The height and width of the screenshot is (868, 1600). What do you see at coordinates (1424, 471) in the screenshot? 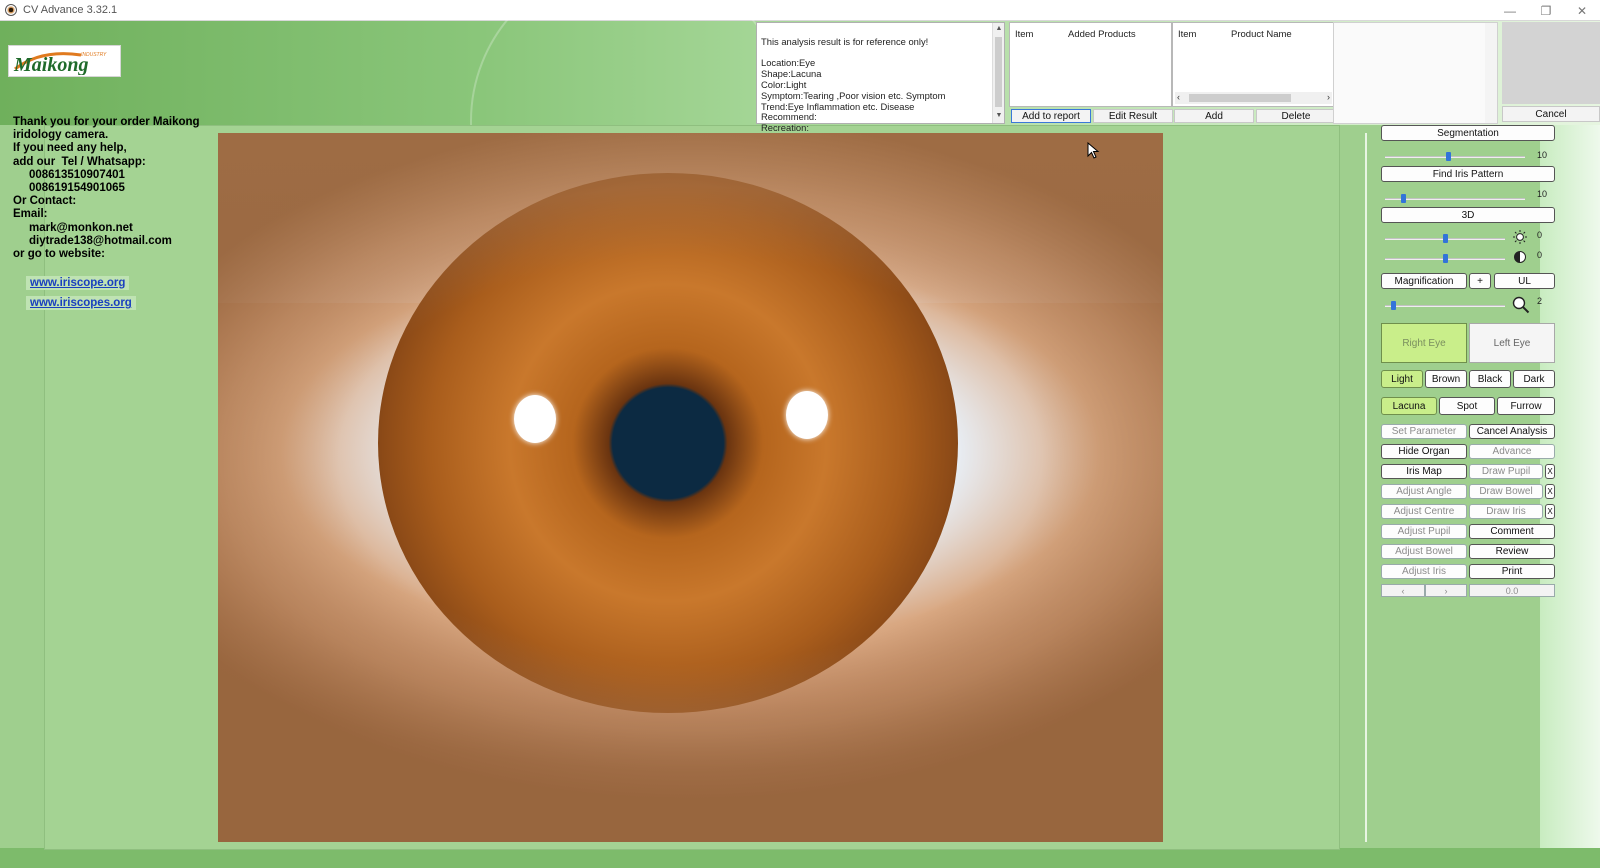
I see `iris-map-button: Iris Map` at bounding box center [1424, 471].